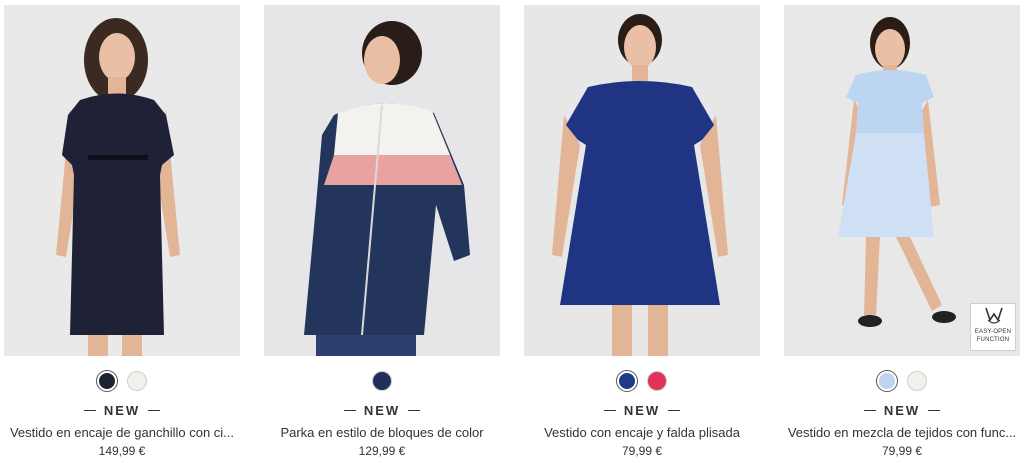  Describe the element at coordinates (122, 451) in the screenshot. I see `product-price: 149,99 €` at that location.